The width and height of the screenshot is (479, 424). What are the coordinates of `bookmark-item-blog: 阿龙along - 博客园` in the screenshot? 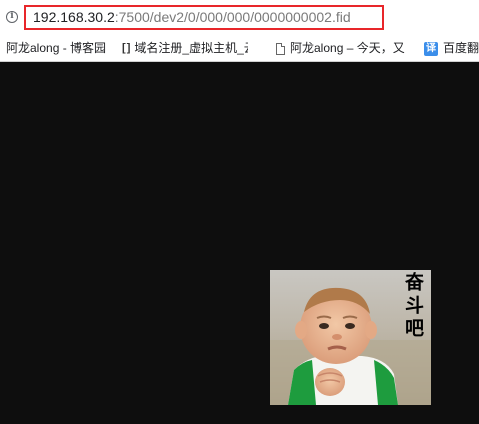 It's located at (56, 48).